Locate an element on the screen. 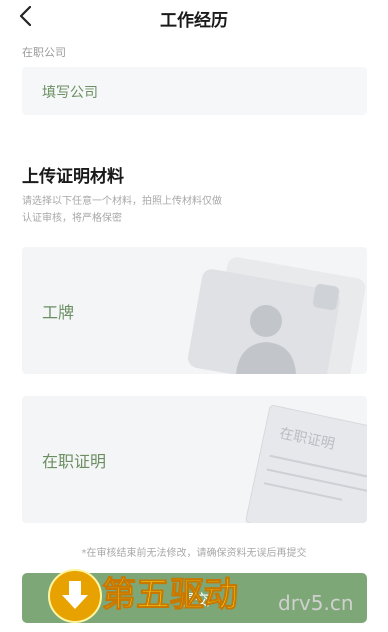  watermark-url: drv5.cn is located at coordinates (316, 603).